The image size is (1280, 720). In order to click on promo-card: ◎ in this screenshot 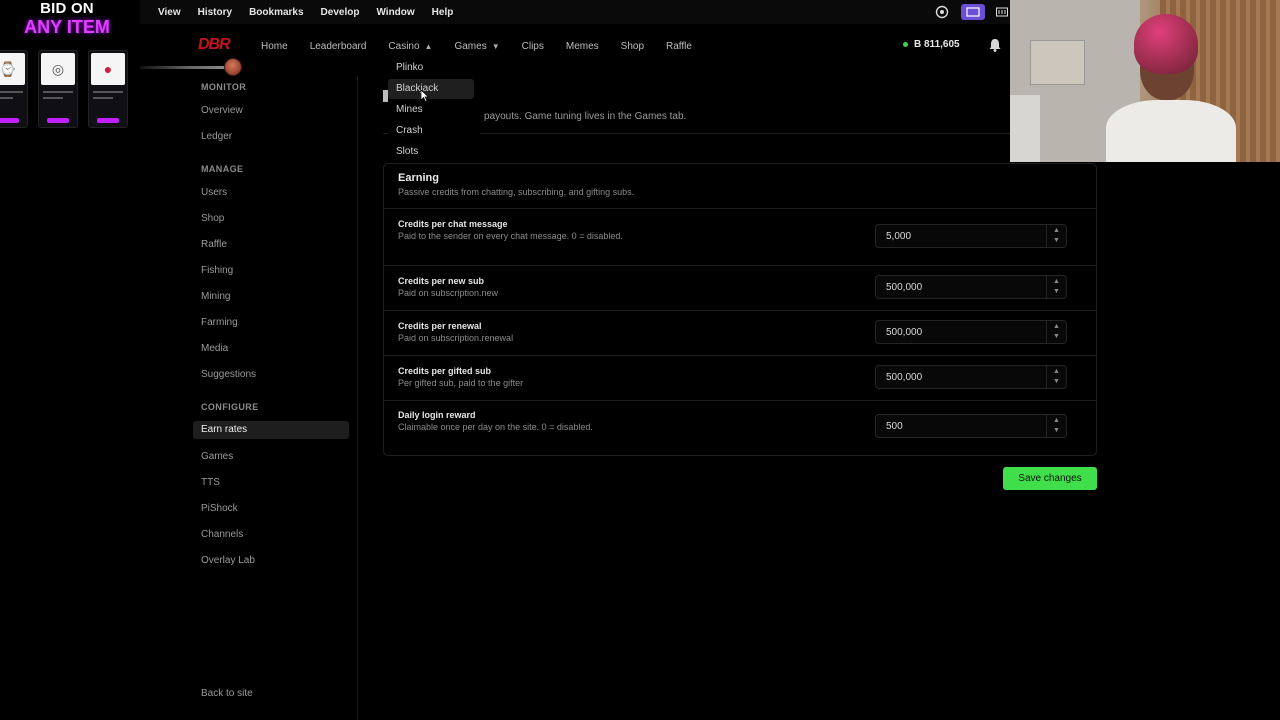, I will do `click(58, 89)`.